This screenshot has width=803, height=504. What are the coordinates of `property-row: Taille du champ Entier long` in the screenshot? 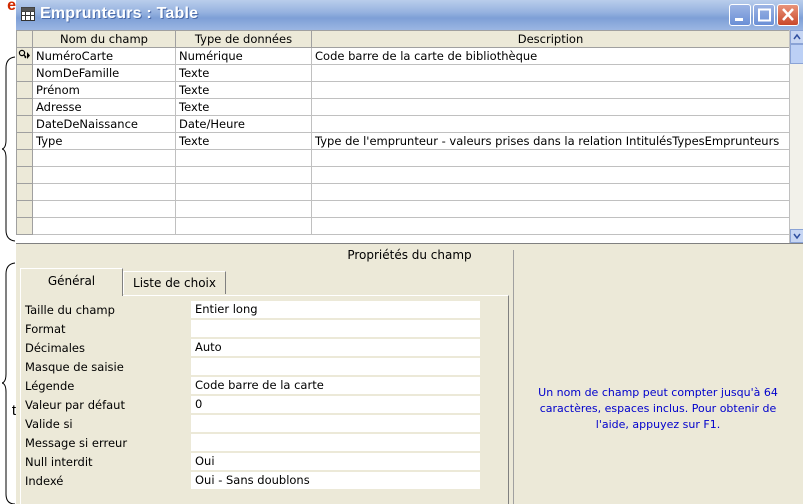 It's located at (255, 310).